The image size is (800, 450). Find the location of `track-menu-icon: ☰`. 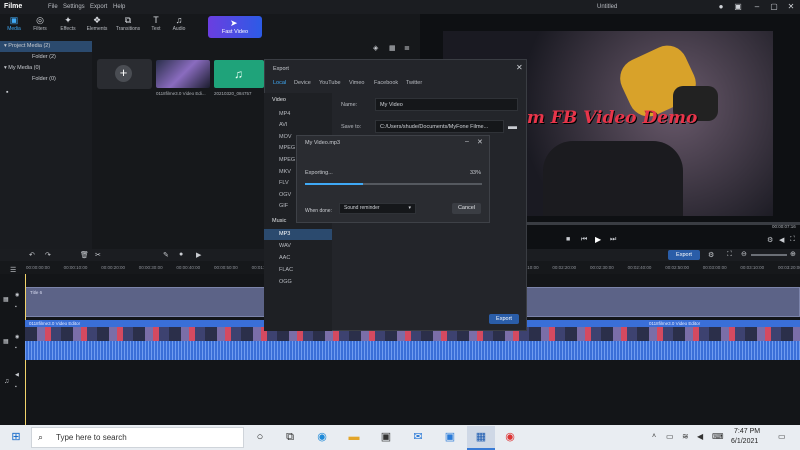

track-menu-icon: ☰ is located at coordinates (13, 270).